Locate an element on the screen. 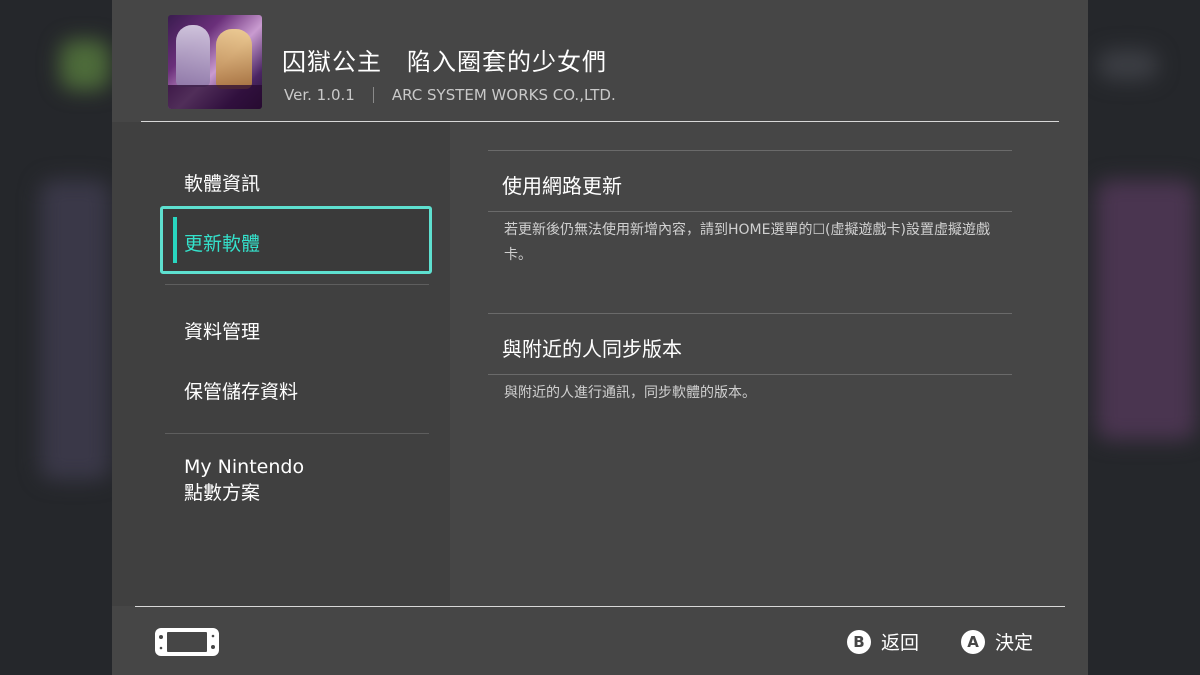 This screenshot has width=1200, height=675. confirm-hint: A 決定 is located at coordinates (997, 641).